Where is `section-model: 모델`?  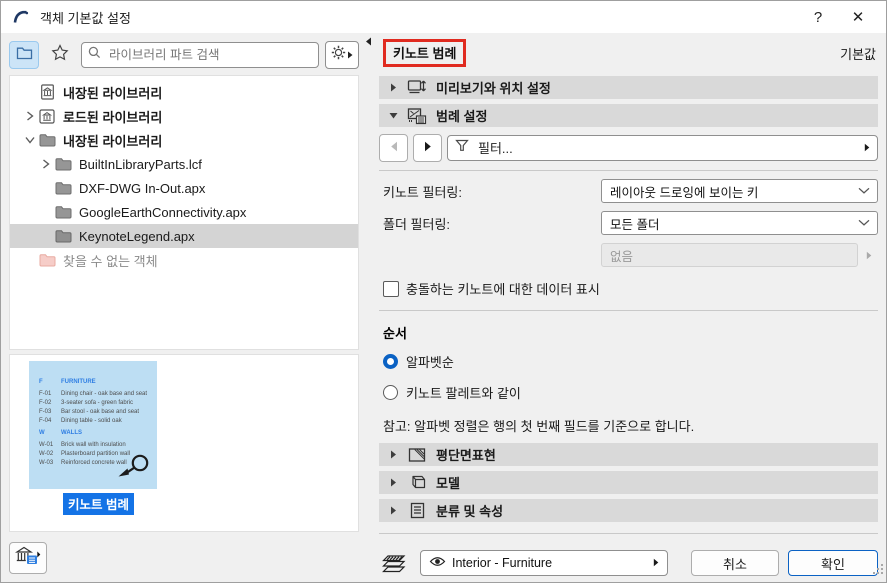 section-model: 모델 is located at coordinates (628, 482).